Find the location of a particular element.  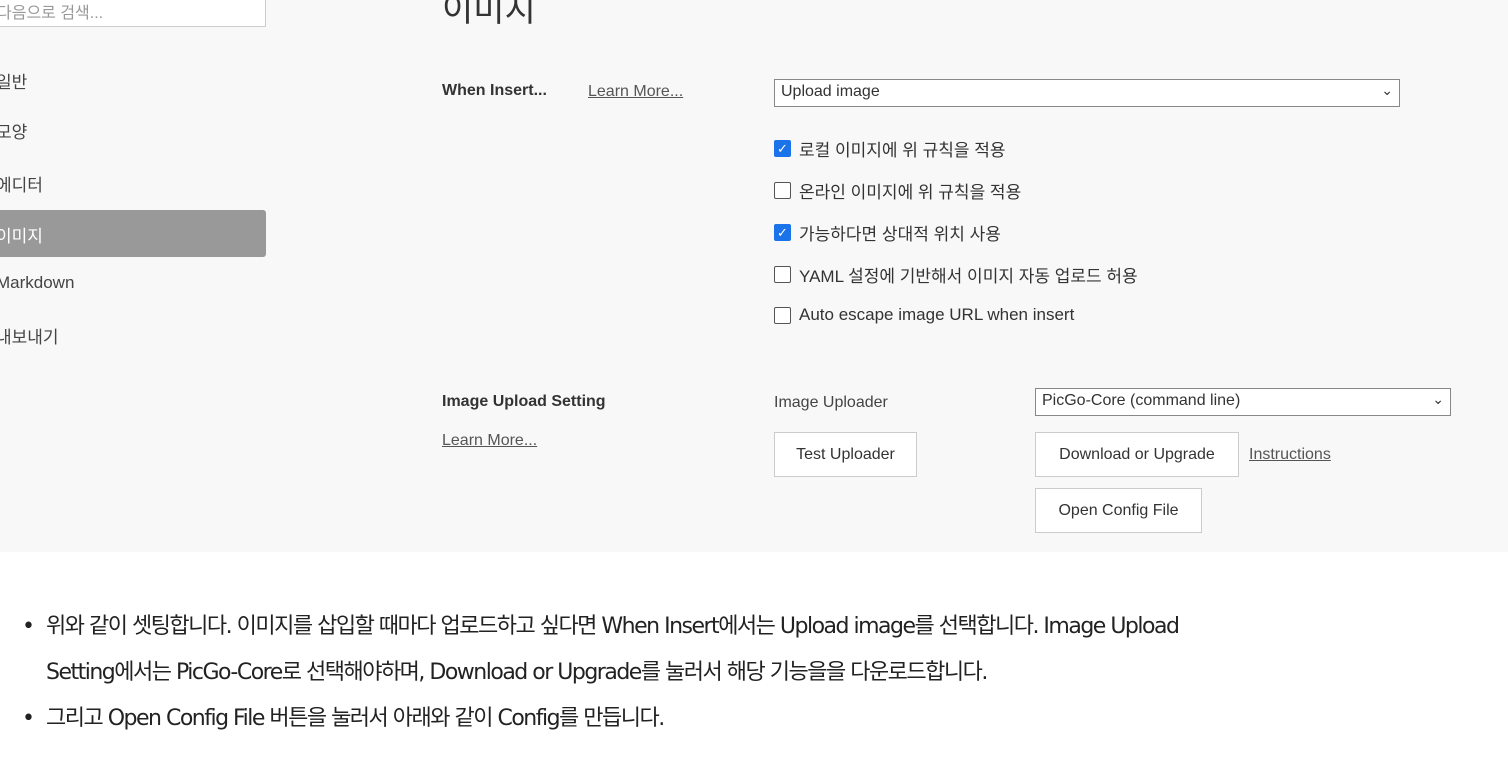

checkbox-label: YAML 설정에 기반해서 이미지 자동 업로드 허용 is located at coordinates (968, 276).